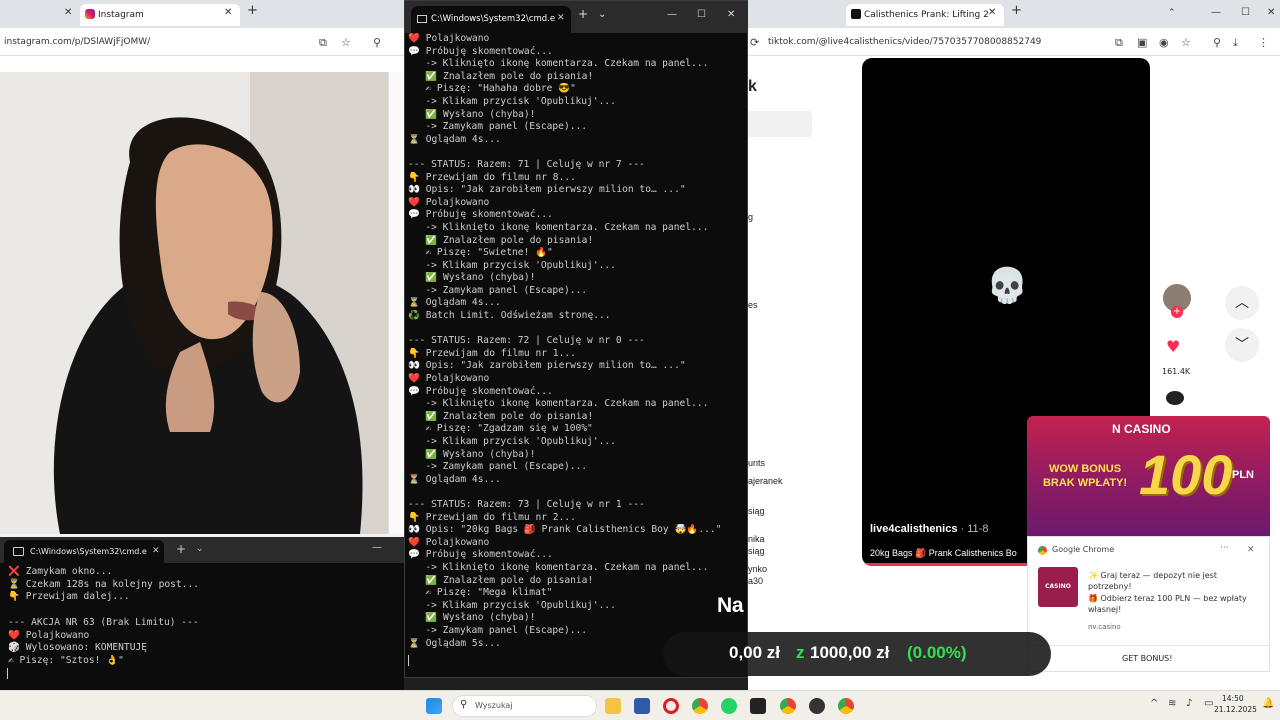  What do you see at coordinates (925, 15) in the screenshot?
I see `tab-tiktok: Calisthenics Prank: Lifting 2` at bounding box center [925, 15].